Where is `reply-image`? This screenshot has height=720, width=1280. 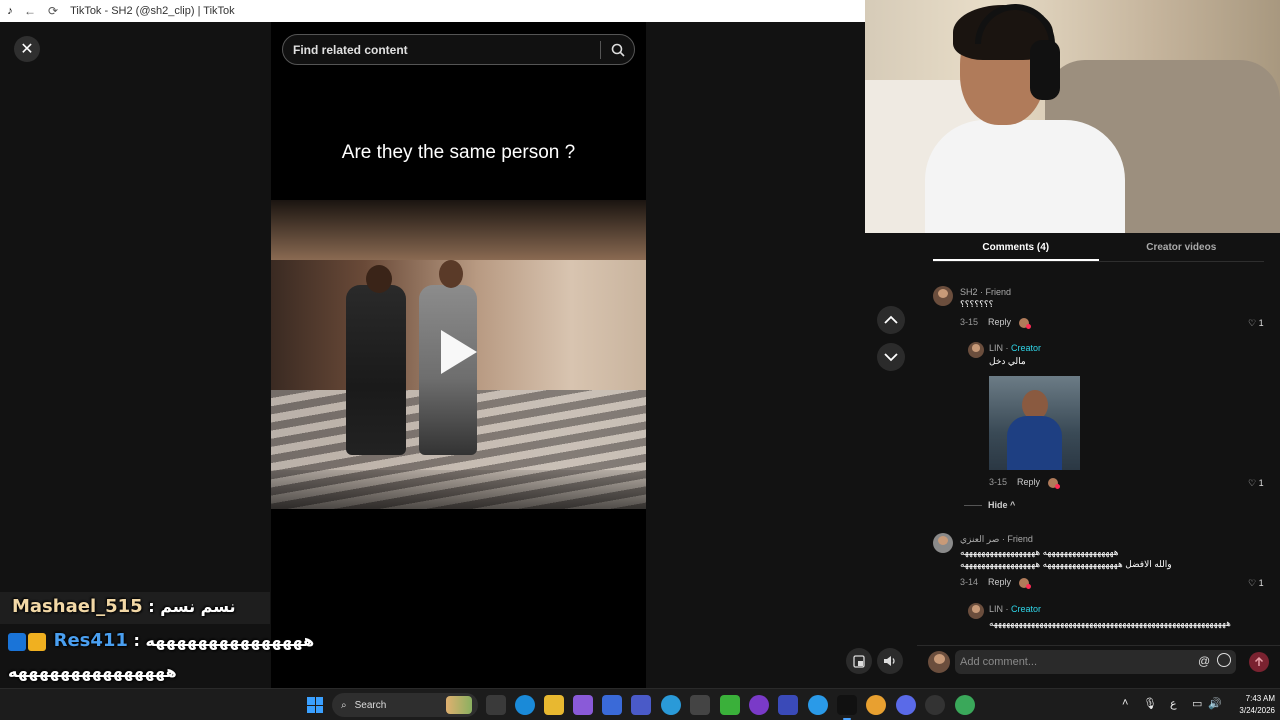 reply-image is located at coordinates (1034, 423).